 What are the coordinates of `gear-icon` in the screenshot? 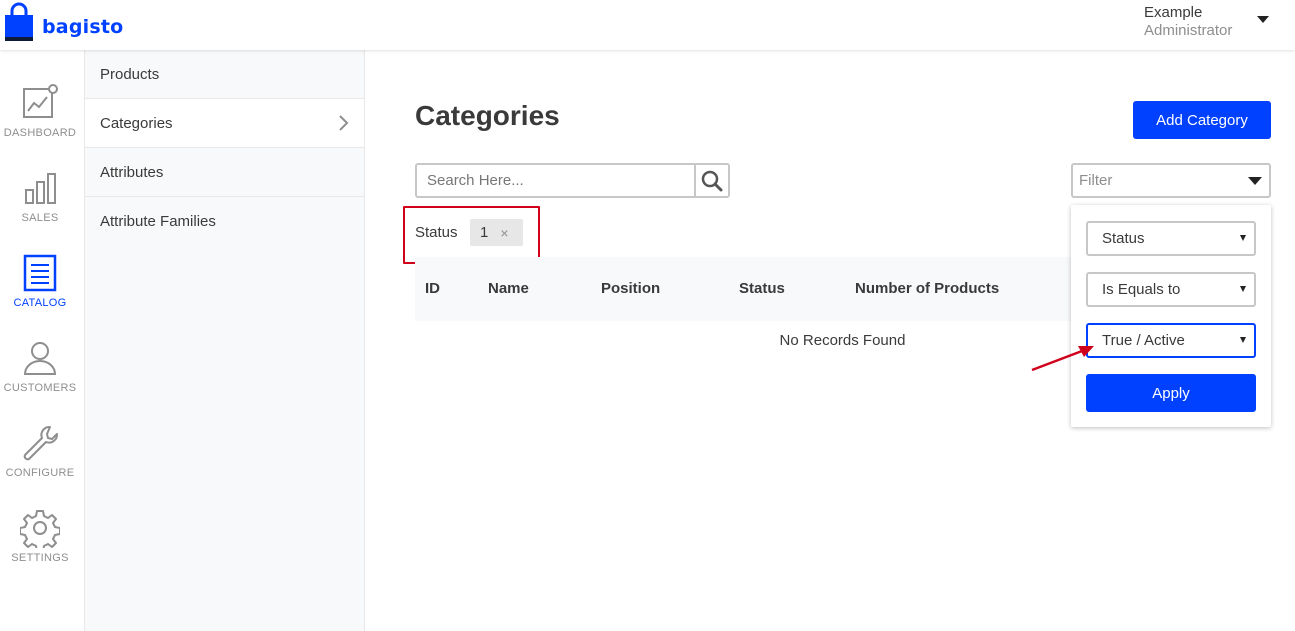 It's located at (40, 529).